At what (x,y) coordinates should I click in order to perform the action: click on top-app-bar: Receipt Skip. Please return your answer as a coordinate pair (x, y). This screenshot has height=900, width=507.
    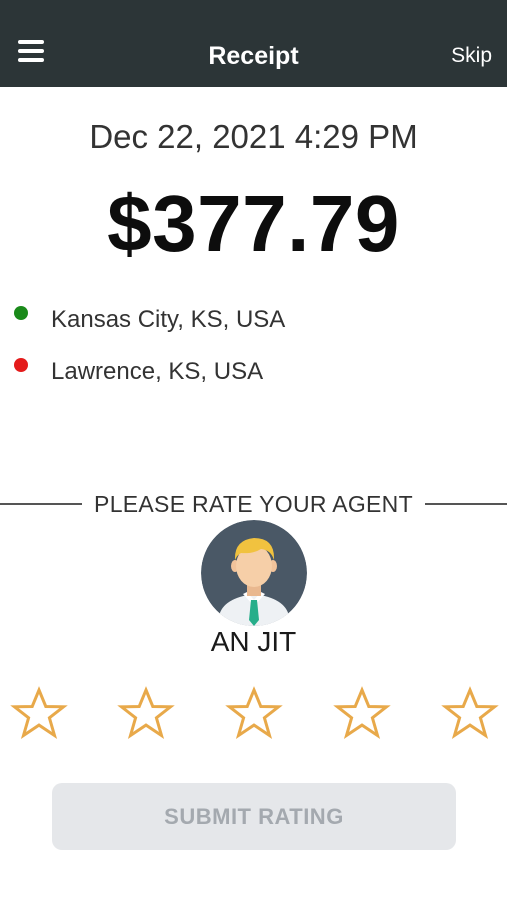
    Looking at the image, I should click on (253, 43).